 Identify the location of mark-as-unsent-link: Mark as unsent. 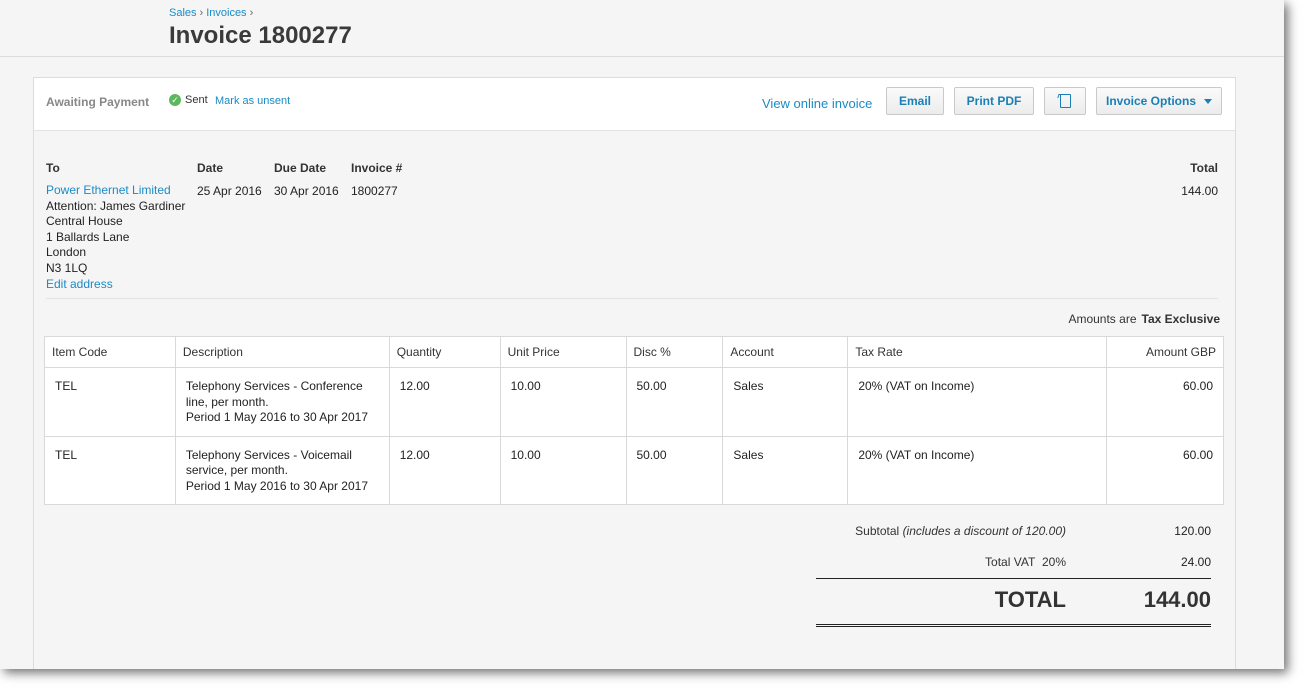
(252, 101).